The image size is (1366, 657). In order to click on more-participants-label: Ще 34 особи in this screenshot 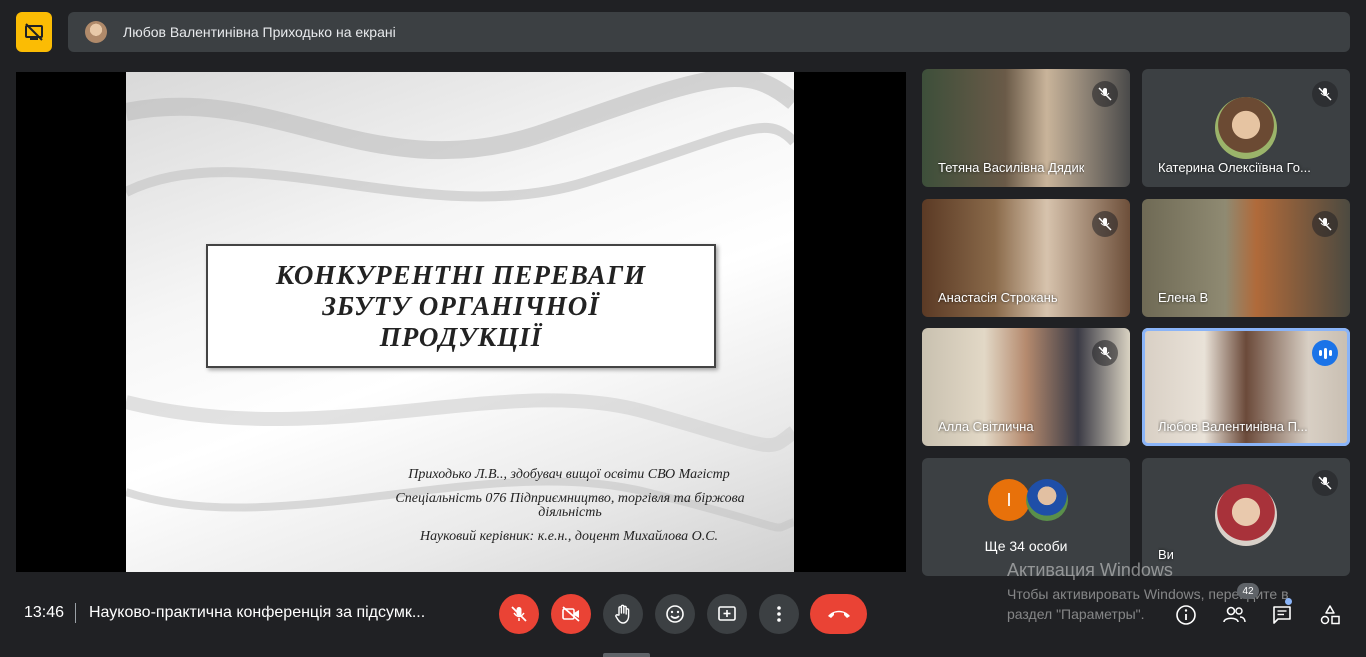, I will do `click(1026, 546)`.